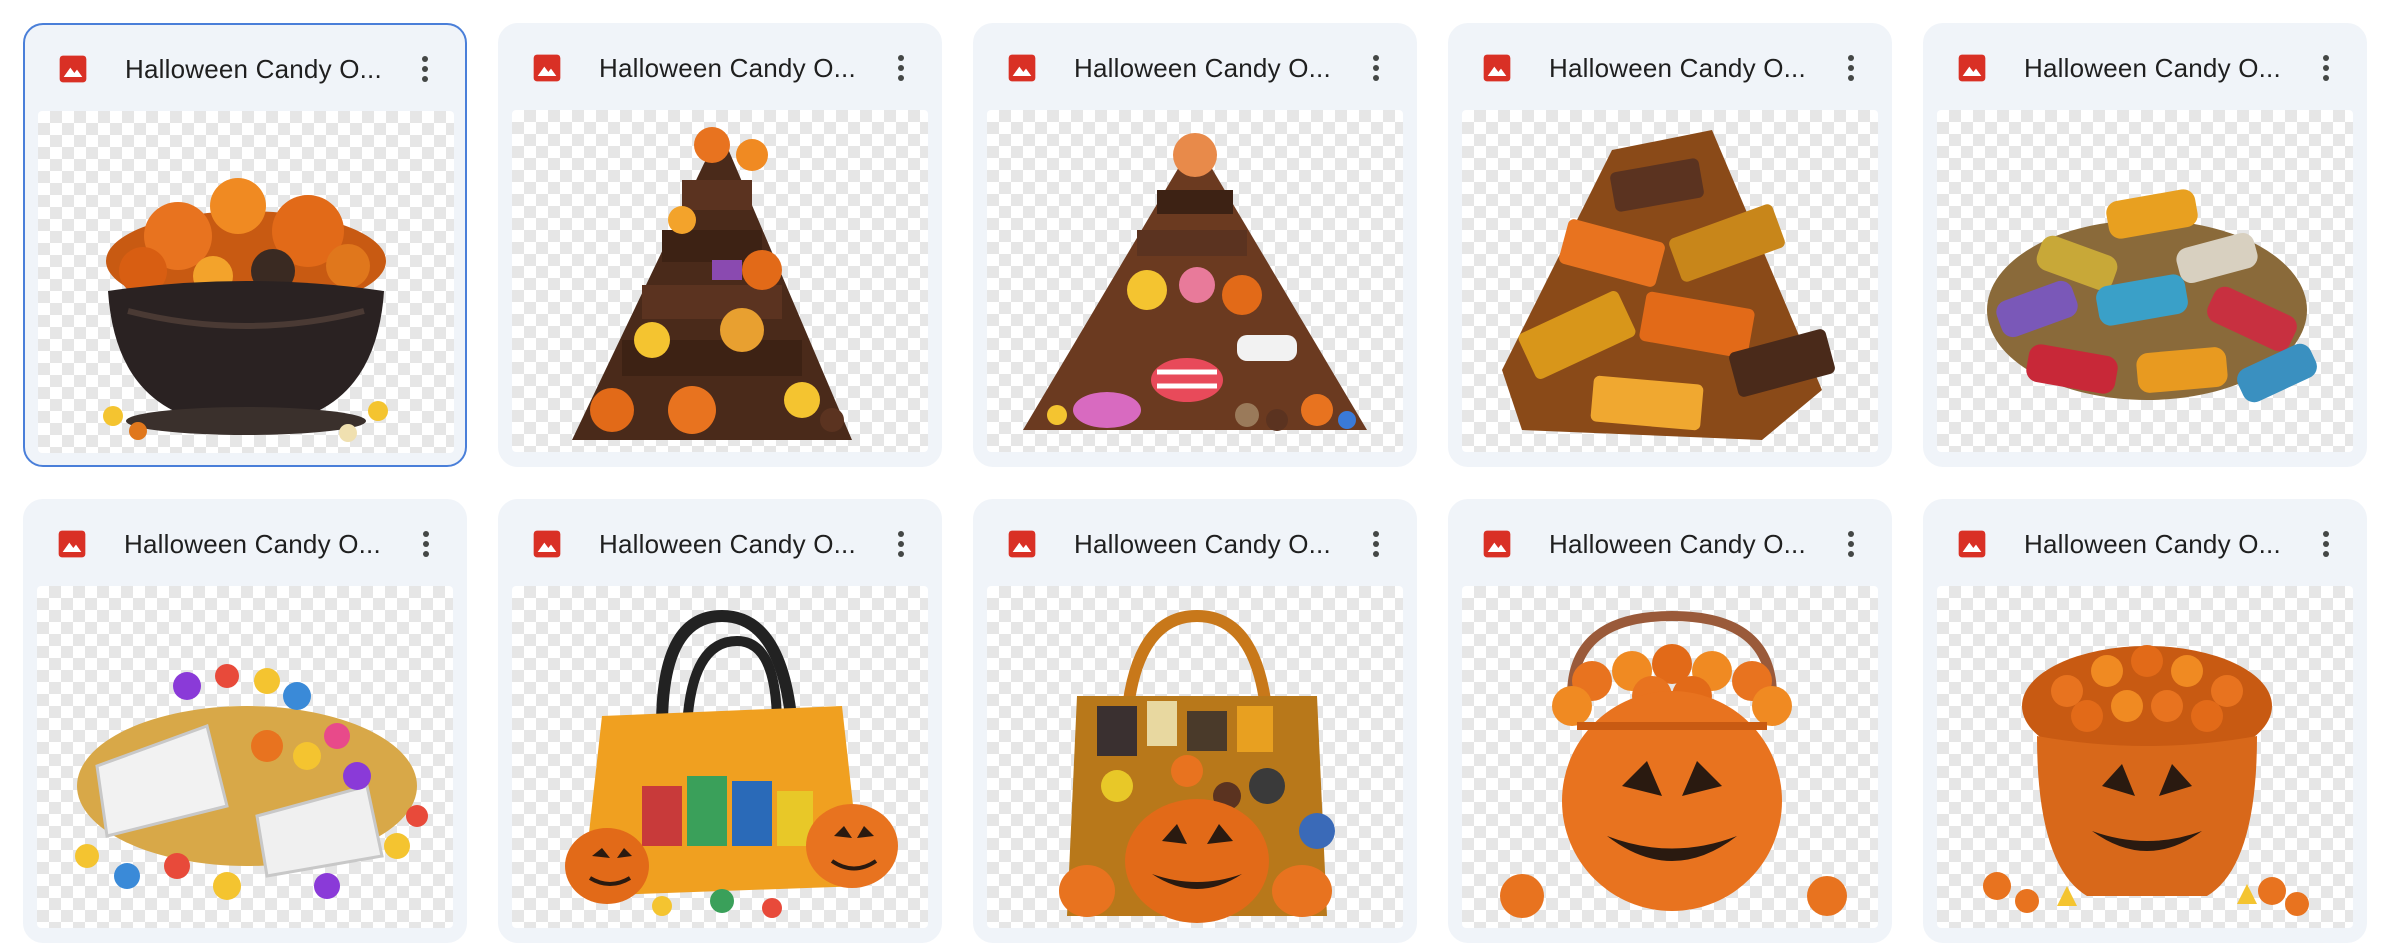 The height and width of the screenshot is (952, 2382). What do you see at coordinates (251, 782) in the screenshot?
I see `jellybeans-and-pillows-image` at bounding box center [251, 782].